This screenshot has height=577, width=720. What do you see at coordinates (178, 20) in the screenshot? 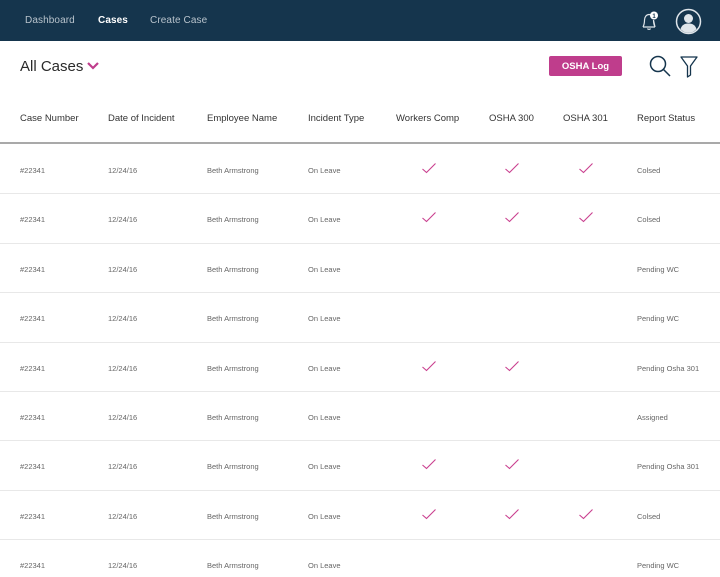
I see `nav-create-case: Create Case` at bounding box center [178, 20].